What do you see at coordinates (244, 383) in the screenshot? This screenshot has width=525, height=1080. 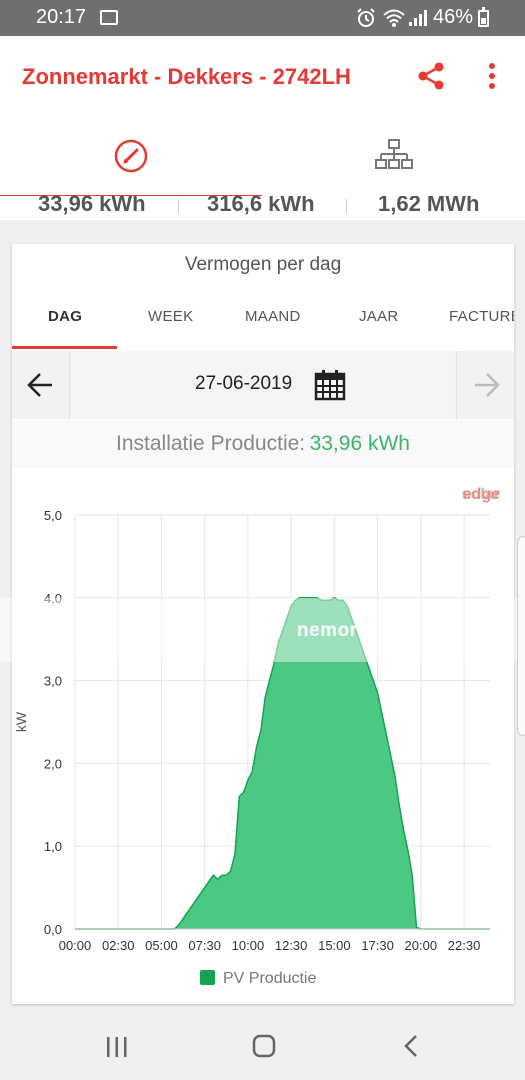 I see `selected-date: 27-06-2019` at bounding box center [244, 383].